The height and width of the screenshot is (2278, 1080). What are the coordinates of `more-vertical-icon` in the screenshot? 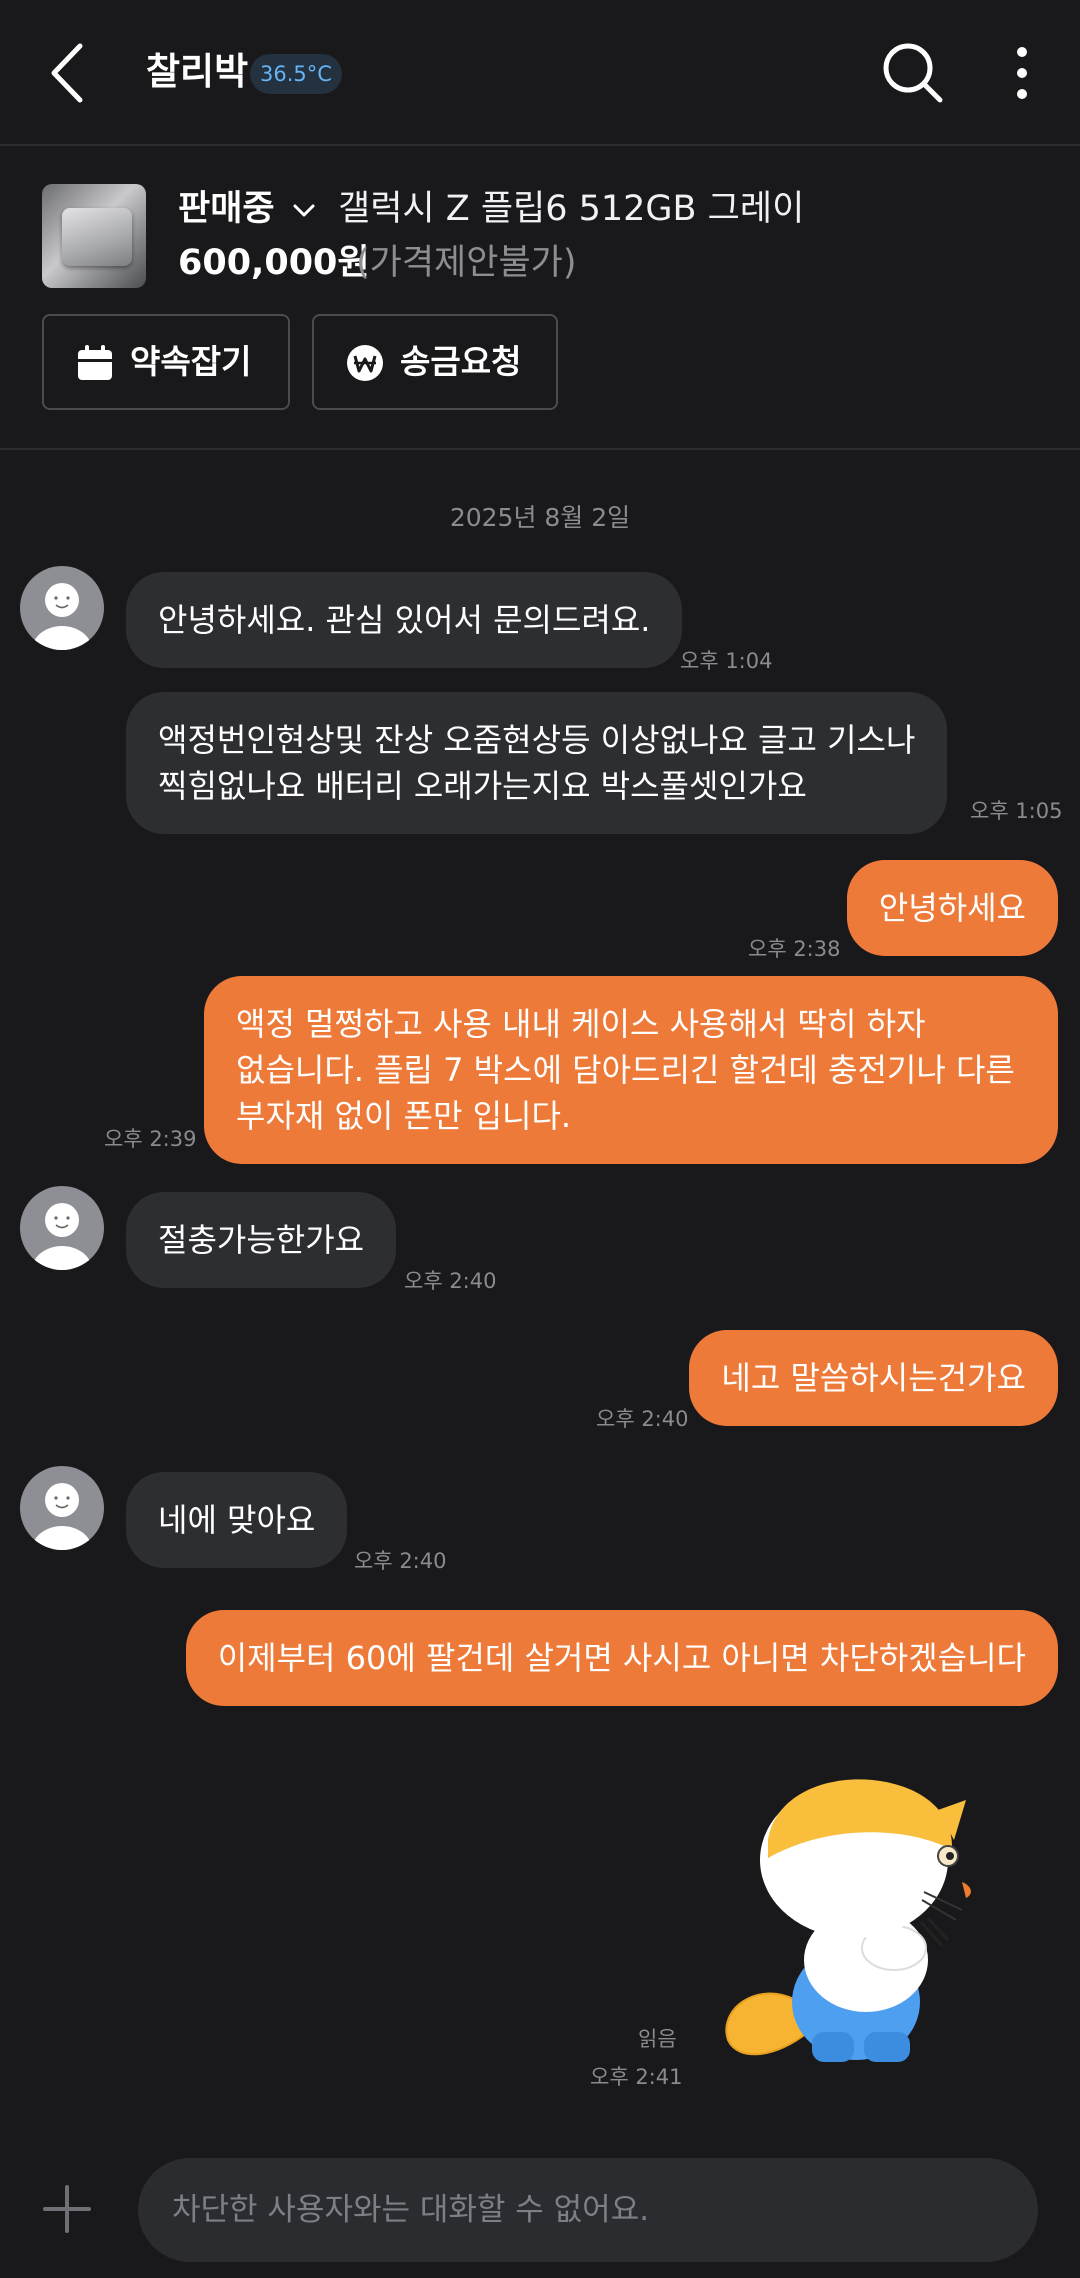 It's located at (1022, 73).